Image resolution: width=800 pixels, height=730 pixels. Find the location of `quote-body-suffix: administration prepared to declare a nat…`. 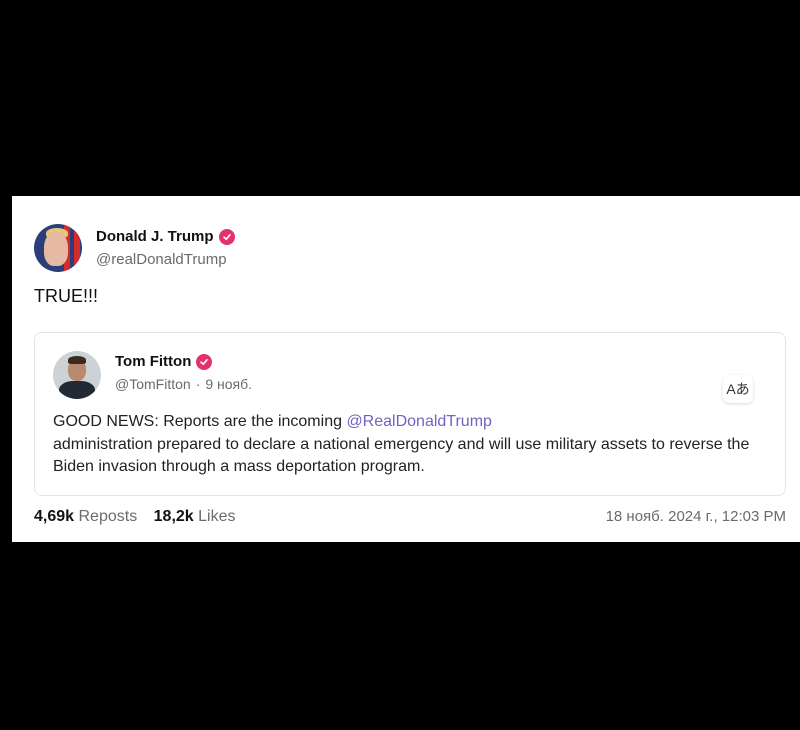

quote-body-suffix: administration prepared to declare a nat… is located at coordinates (401, 455).